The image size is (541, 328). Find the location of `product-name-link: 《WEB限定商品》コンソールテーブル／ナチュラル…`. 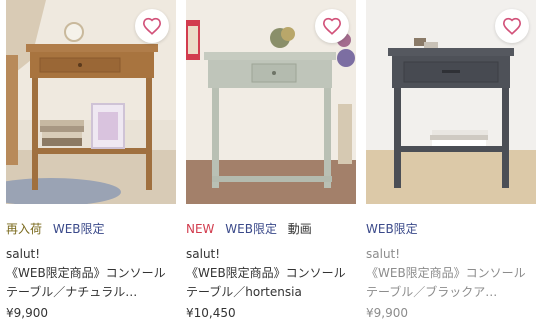

product-name-link: 《WEB限定商品》コンソールテーブル／ナチュラル… is located at coordinates (91, 283).